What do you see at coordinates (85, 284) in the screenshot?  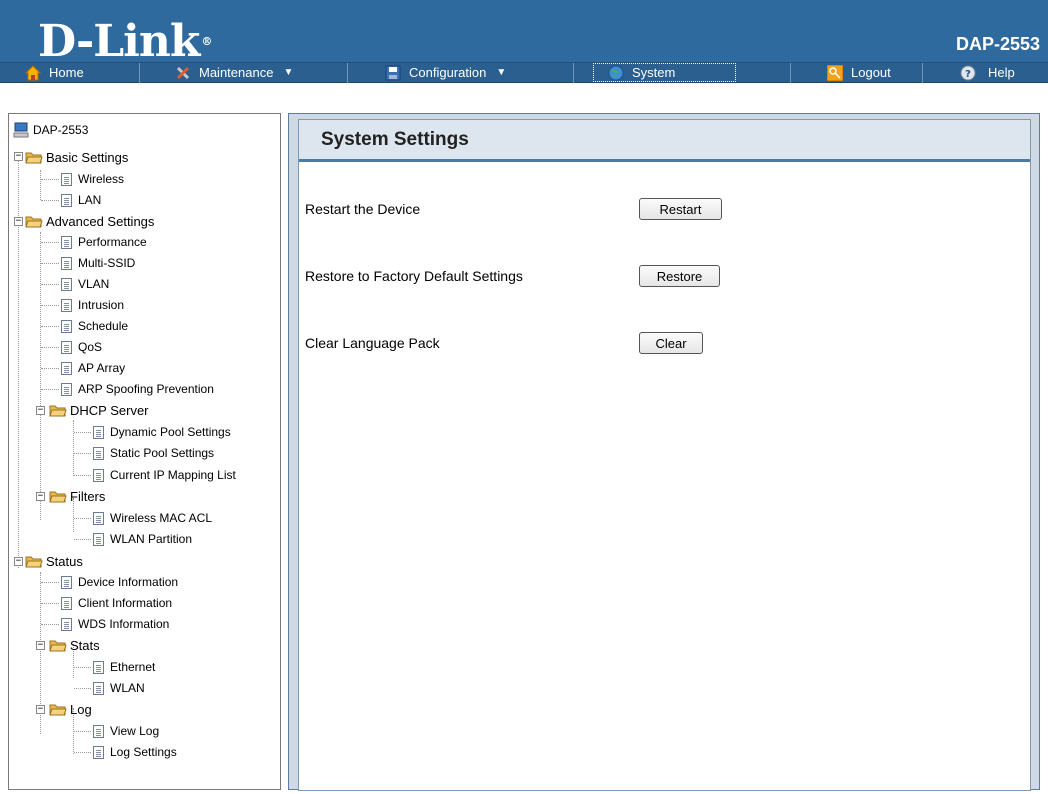 I see `tree-item-vlan: VLAN` at bounding box center [85, 284].